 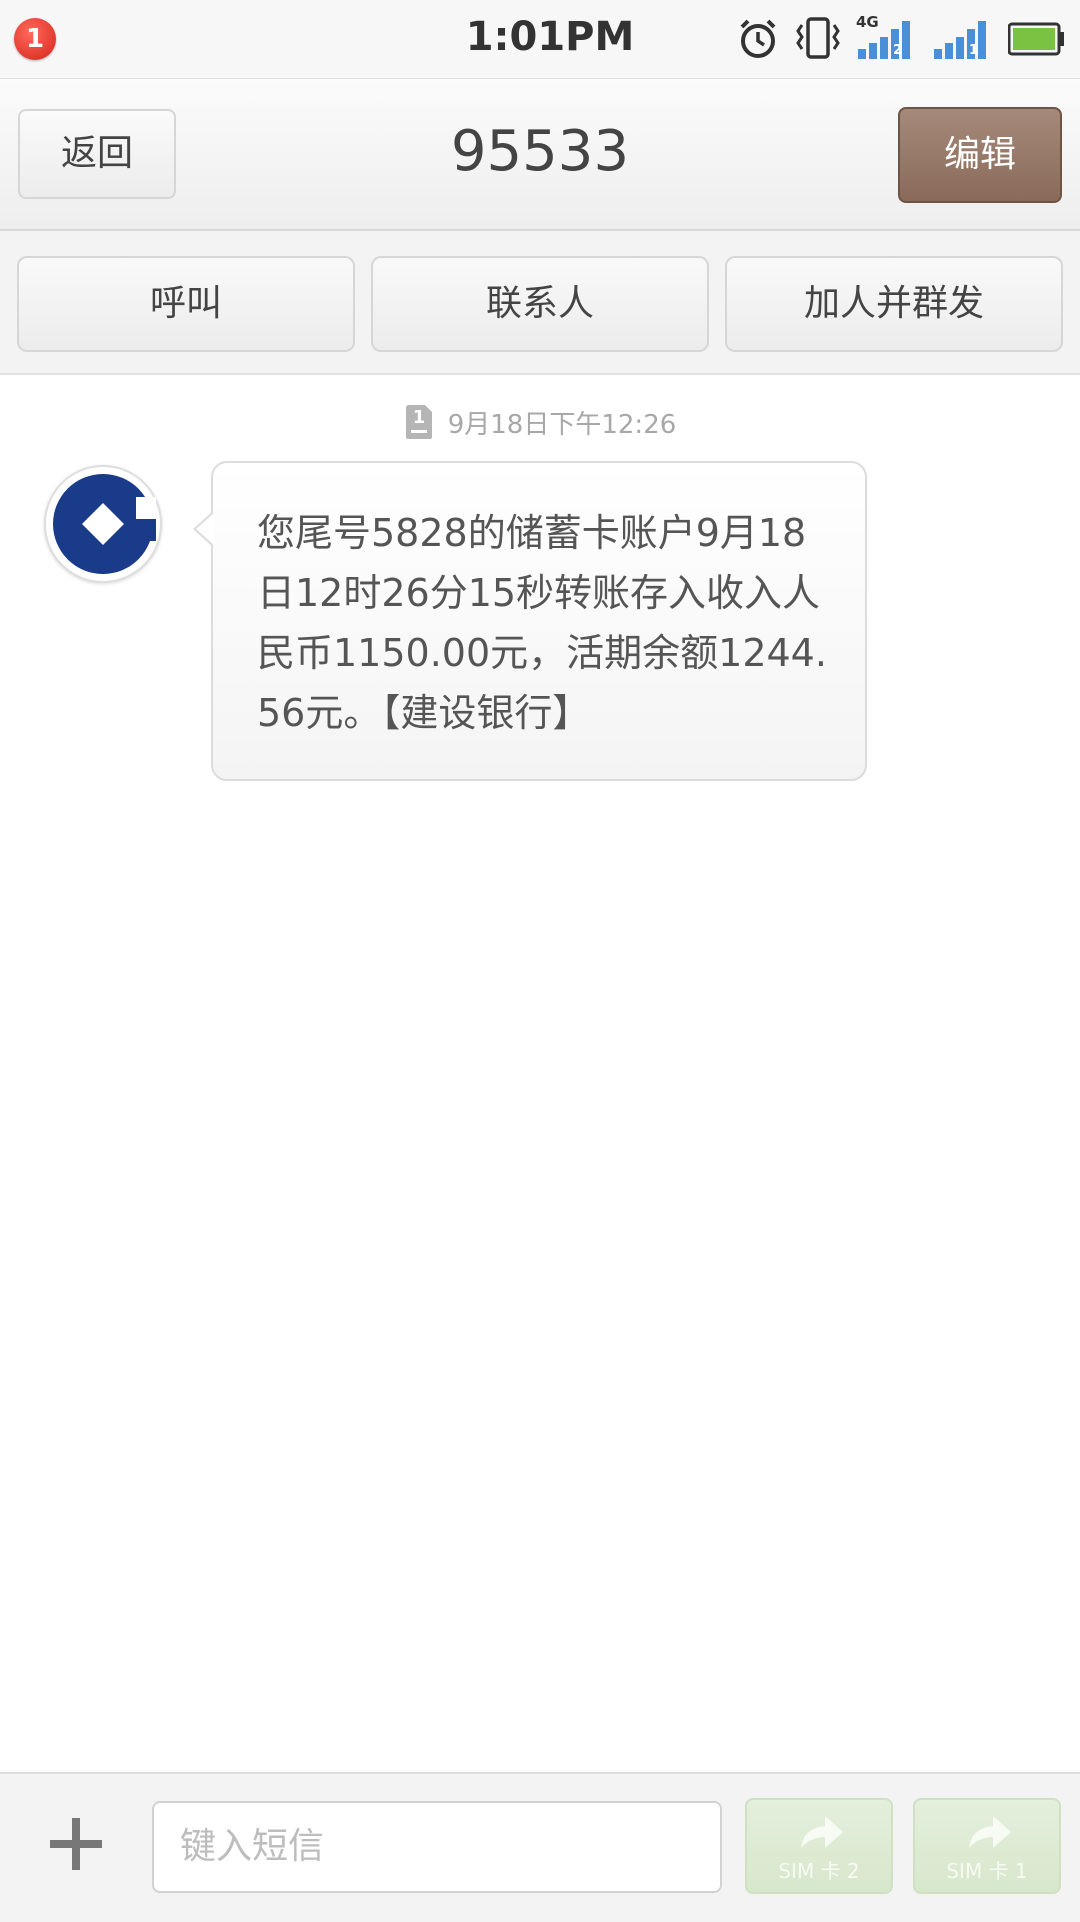 I want to click on sim1-number: 1, so click(x=974, y=50).